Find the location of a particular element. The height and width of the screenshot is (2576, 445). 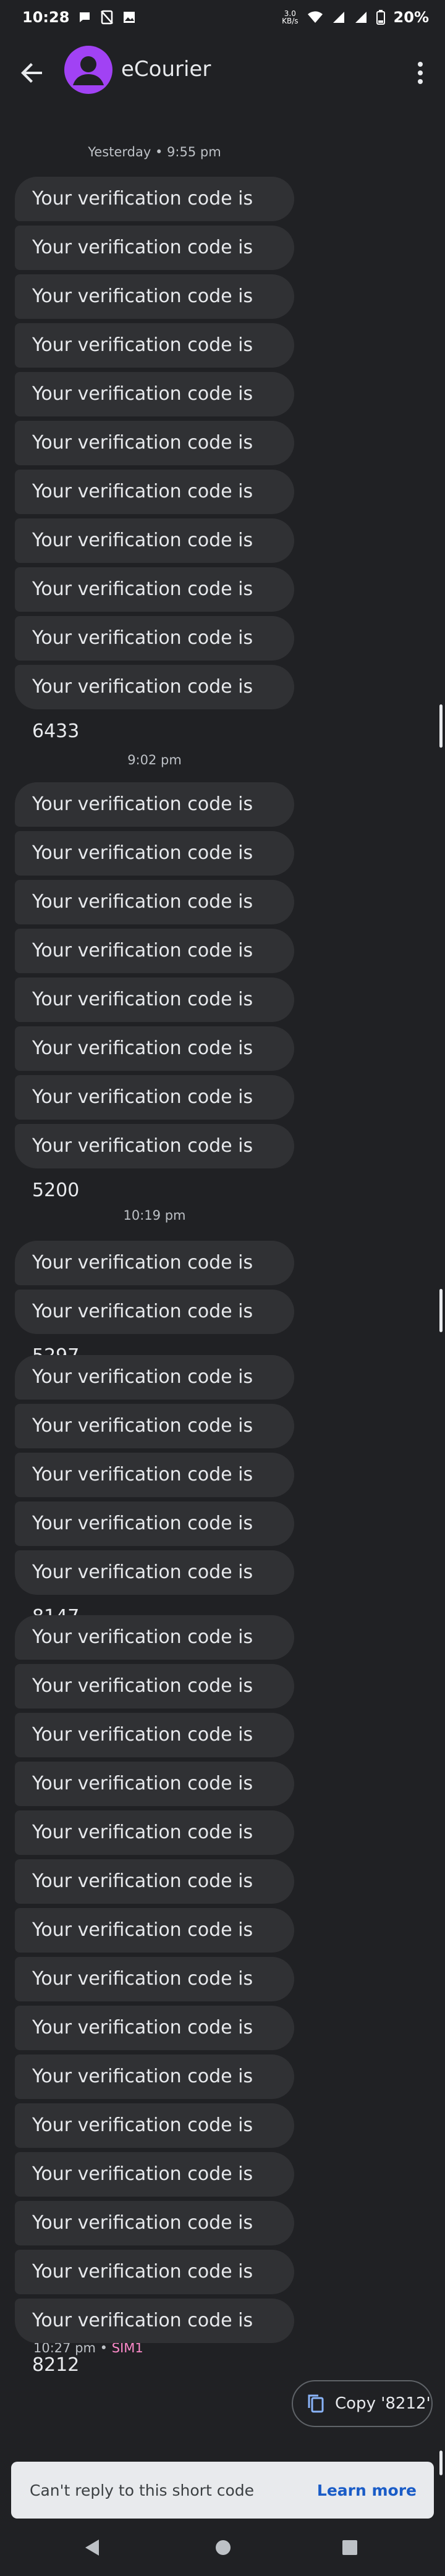

app-bar: eCourier is located at coordinates (222, 70).